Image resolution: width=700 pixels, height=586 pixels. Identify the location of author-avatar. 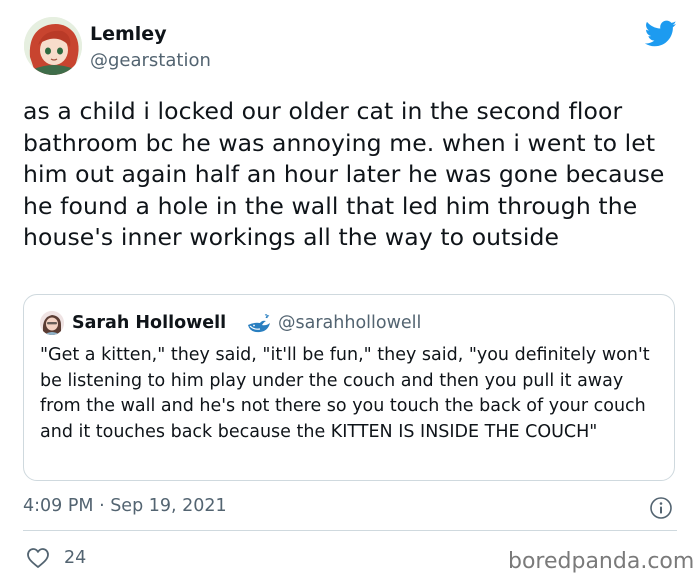
(53, 46).